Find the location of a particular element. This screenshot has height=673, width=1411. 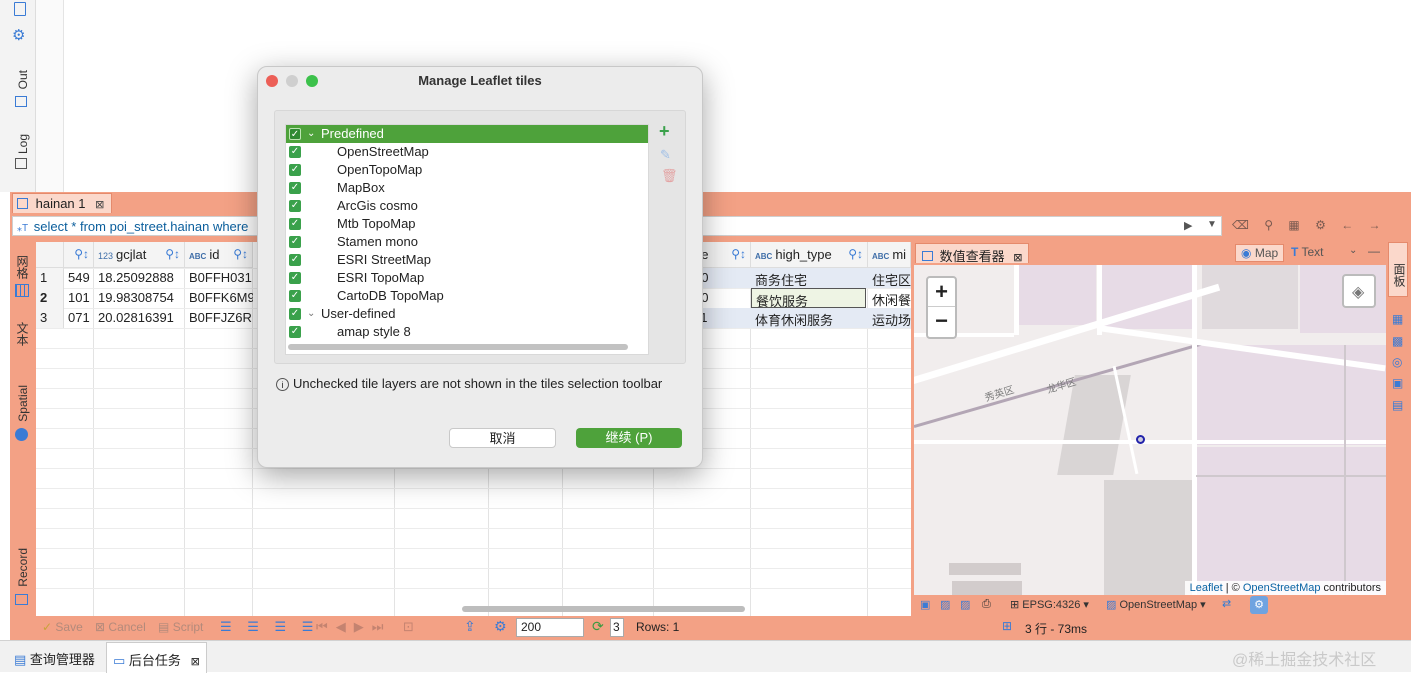

table-cell: 运动场 is located at coordinates (889, 318).